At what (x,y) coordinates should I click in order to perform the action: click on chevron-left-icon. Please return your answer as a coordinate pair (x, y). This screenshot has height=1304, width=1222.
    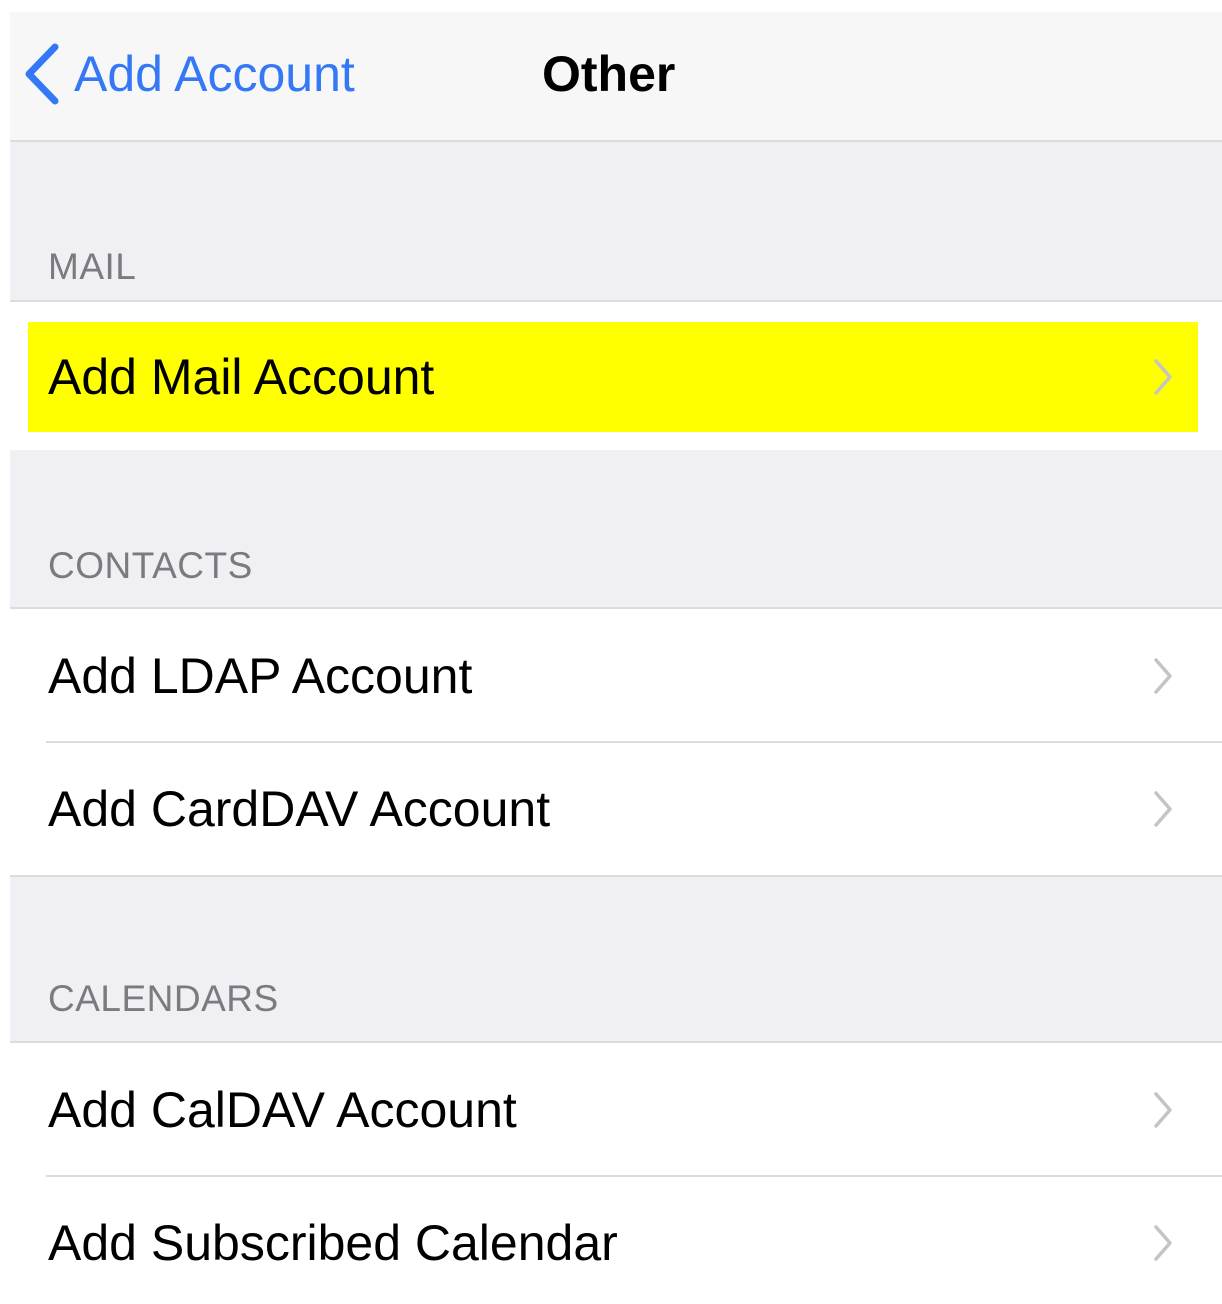
    Looking at the image, I should click on (41, 74).